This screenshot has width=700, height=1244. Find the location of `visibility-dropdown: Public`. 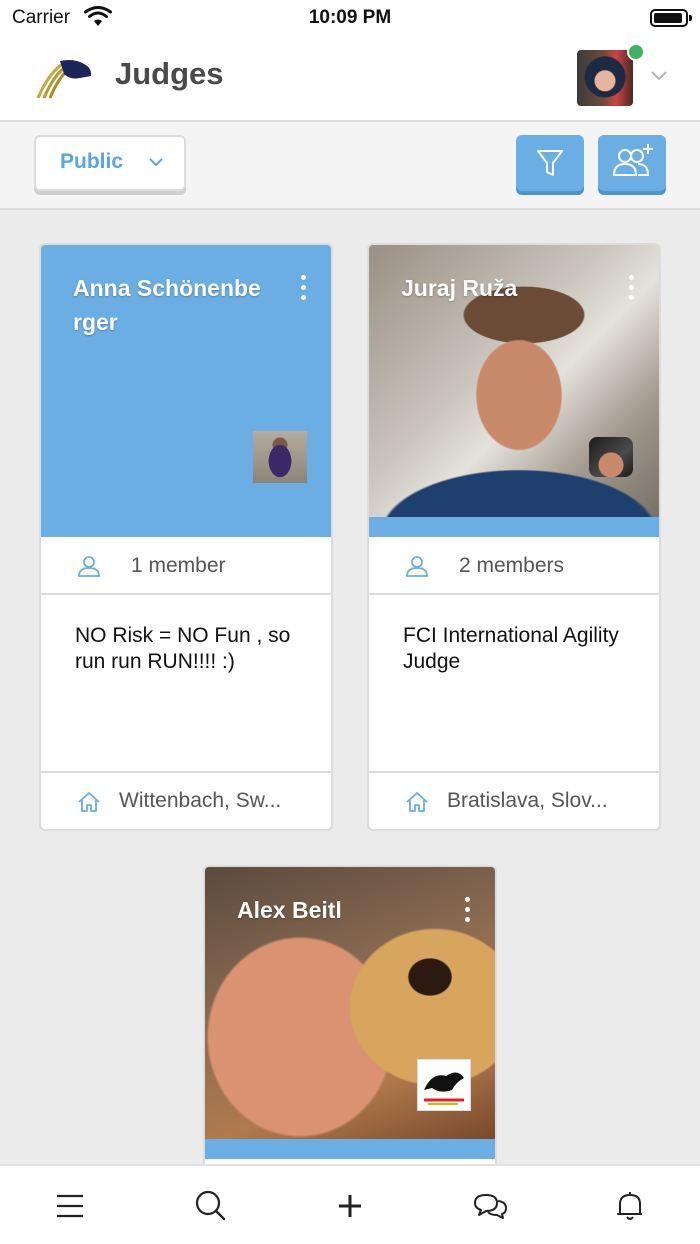

visibility-dropdown: Public is located at coordinates (110, 163).